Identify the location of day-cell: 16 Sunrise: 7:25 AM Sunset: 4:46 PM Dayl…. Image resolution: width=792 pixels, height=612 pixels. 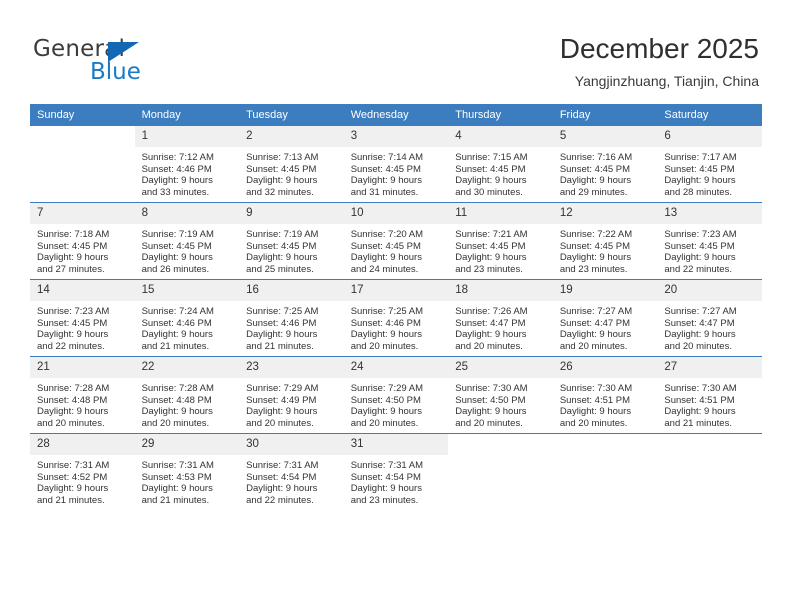
(291, 318).